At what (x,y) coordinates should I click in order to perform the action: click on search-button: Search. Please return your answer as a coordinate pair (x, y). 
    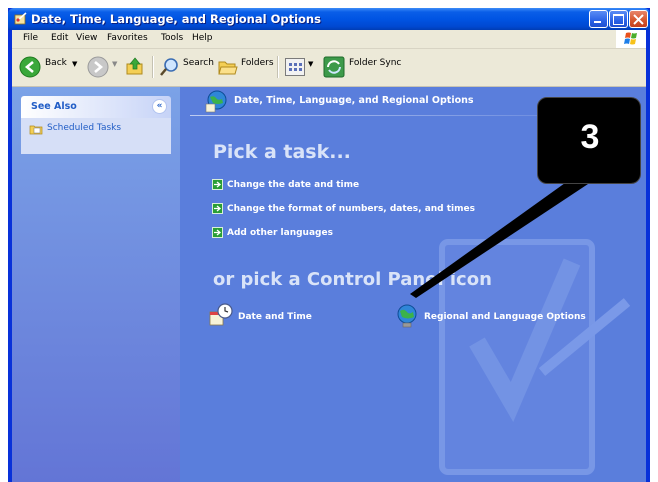
    Looking at the image, I should click on (198, 63).